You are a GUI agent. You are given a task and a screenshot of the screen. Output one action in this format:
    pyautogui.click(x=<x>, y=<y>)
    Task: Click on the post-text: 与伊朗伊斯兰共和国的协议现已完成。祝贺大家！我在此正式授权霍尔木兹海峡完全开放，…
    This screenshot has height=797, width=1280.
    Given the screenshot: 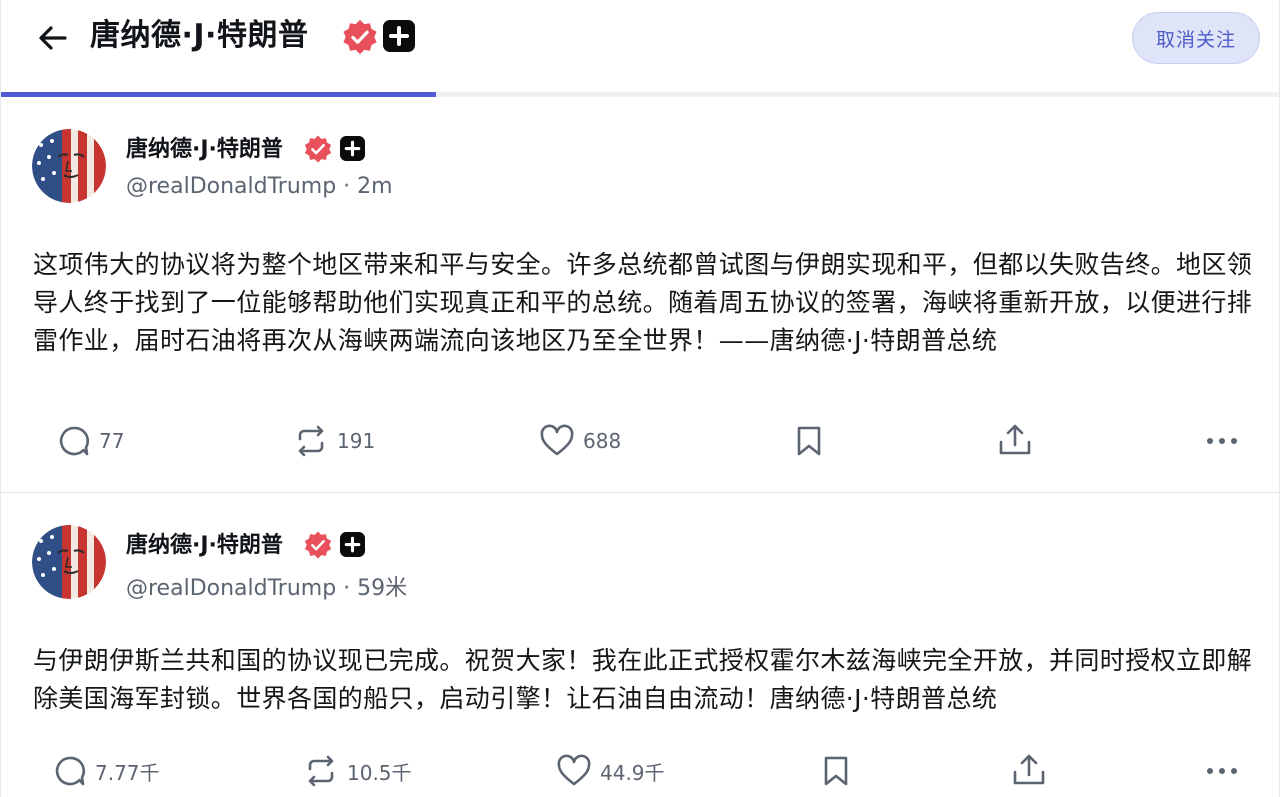 What is the action you would take?
    pyautogui.click(x=643, y=679)
    